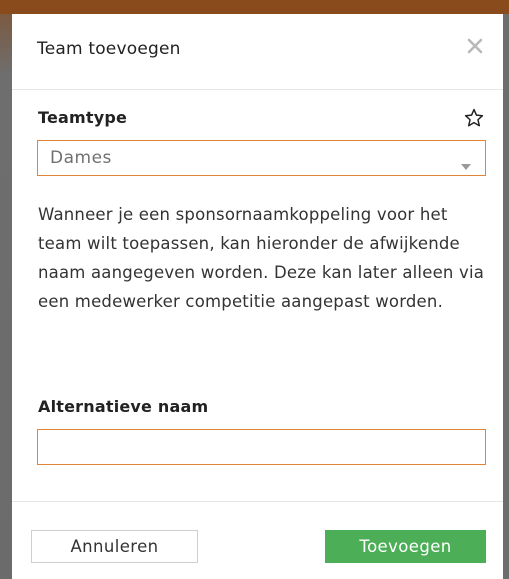 This screenshot has height=579, width=509. Describe the element at coordinates (114, 546) in the screenshot. I see `cancel-button: Annuleren` at that location.